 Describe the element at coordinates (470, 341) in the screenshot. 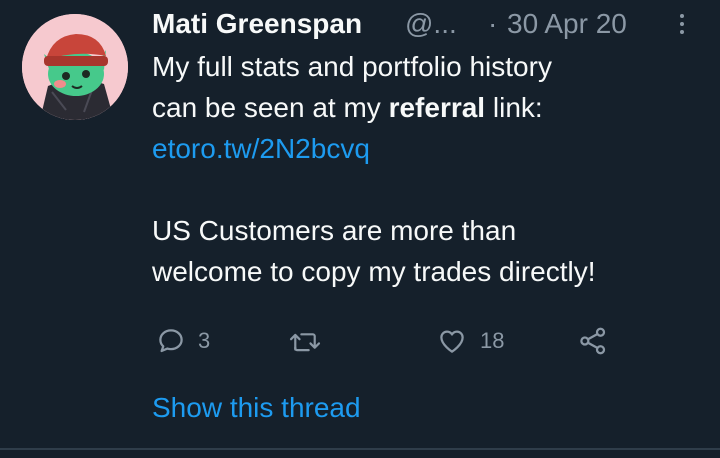

I see `like-button: 18` at that location.